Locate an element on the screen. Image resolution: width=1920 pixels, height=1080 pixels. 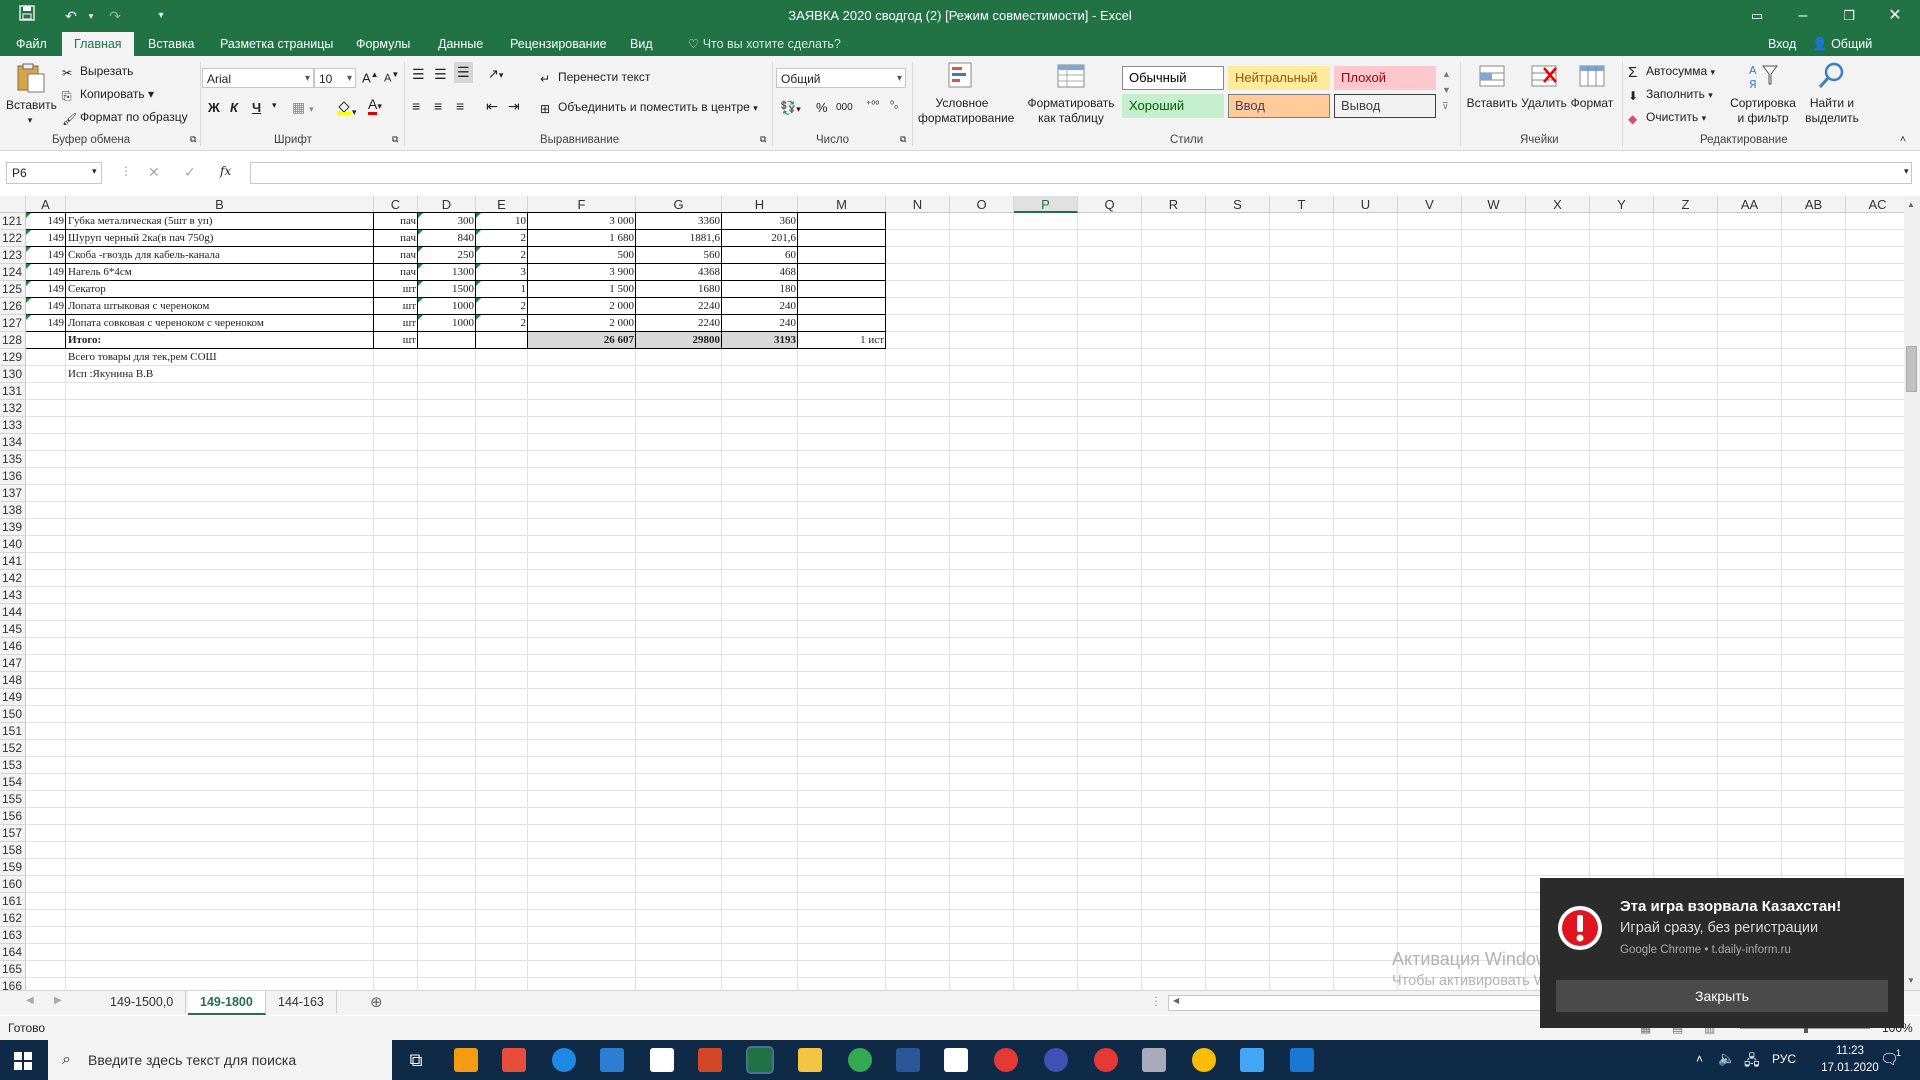
cancel-entry-icon: ✕ is located at coordinates (154, 172).